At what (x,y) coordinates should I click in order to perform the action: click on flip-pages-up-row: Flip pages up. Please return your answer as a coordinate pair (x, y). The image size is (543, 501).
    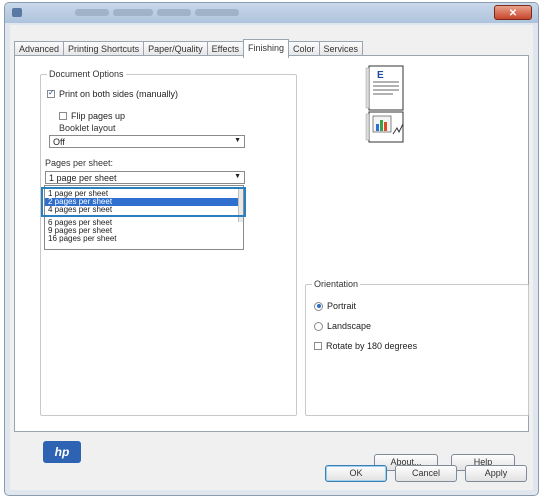
    Looking at the image, I should click on (92, 116).